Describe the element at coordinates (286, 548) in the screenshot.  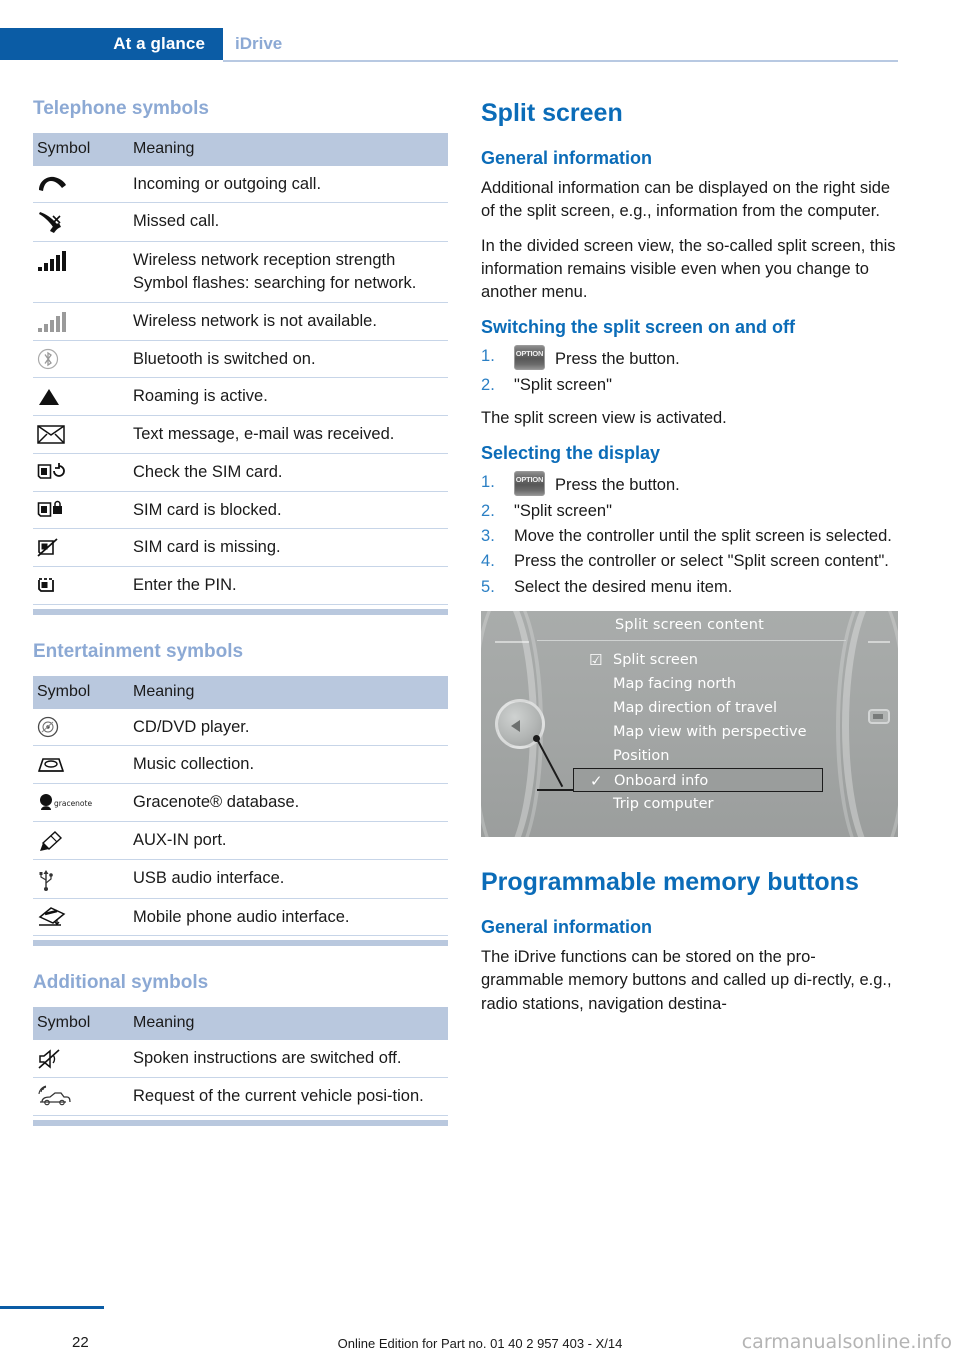
I see `row-meaning: SIM card is missing.` at that location.